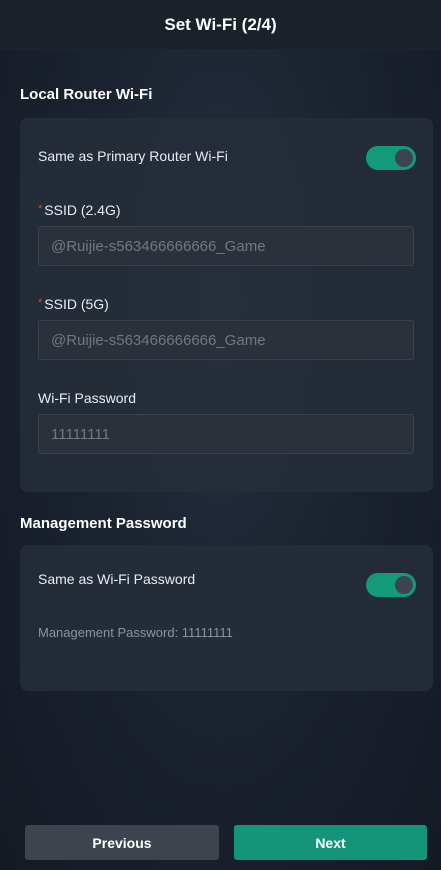 The image size is (441, 870). I want to click on management-password-title: Management Password, so click(103, 523).